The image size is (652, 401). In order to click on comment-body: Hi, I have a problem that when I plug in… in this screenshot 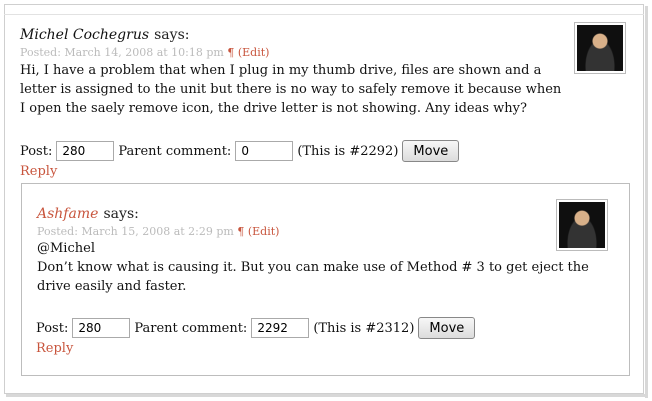, I will do `click(291, 89)`.